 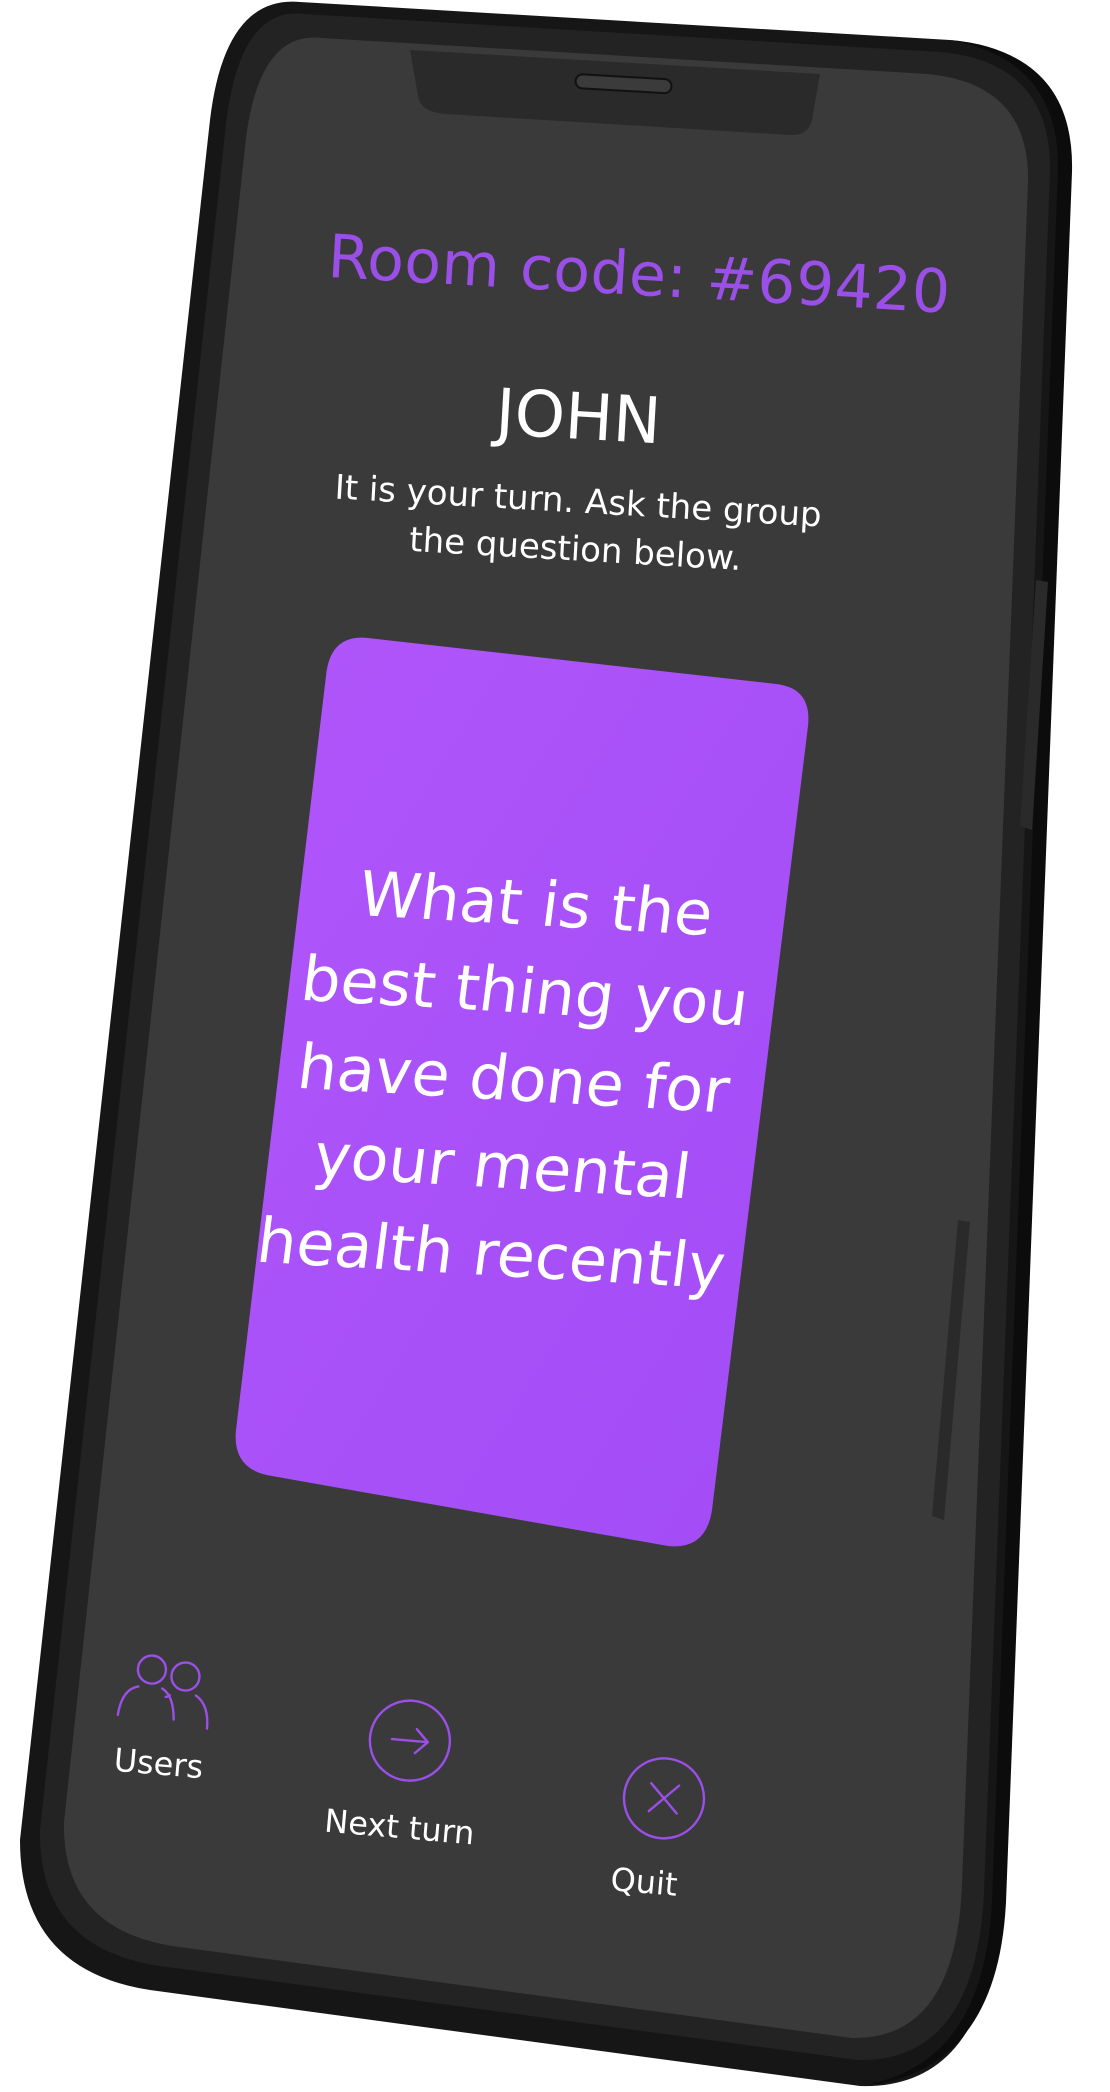 I want to click on arrow-right-icon, so click(x=410, y=1740).